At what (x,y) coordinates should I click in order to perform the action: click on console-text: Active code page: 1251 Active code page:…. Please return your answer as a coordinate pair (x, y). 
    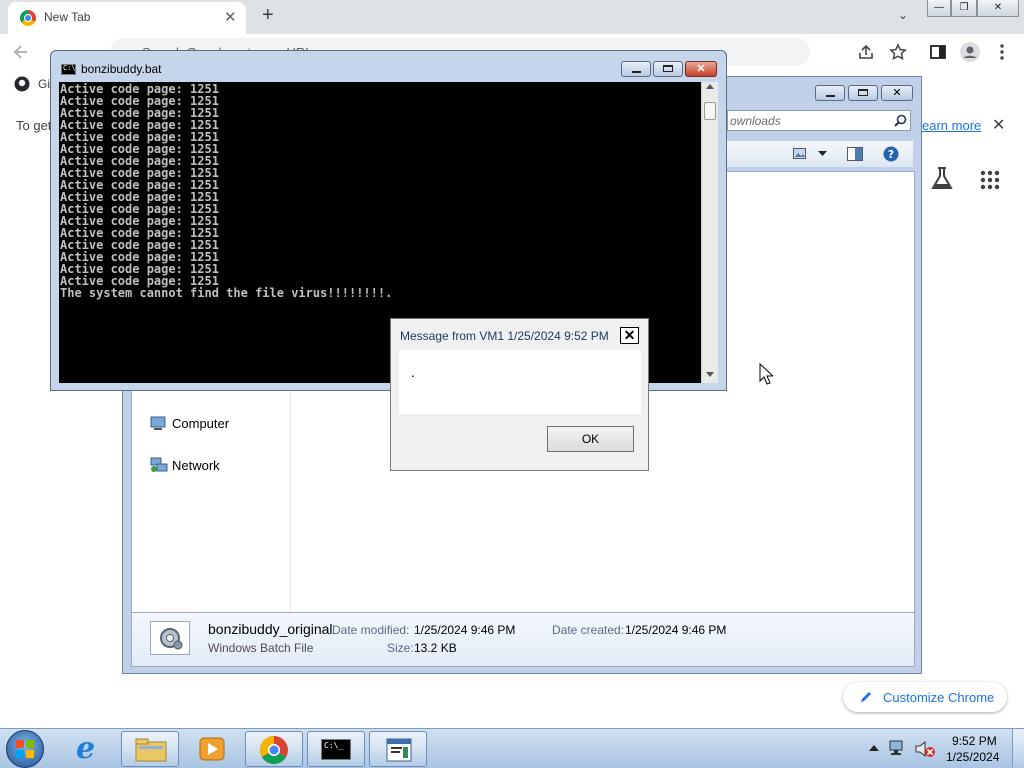
    Looking at the image, I should click on (226, 191).